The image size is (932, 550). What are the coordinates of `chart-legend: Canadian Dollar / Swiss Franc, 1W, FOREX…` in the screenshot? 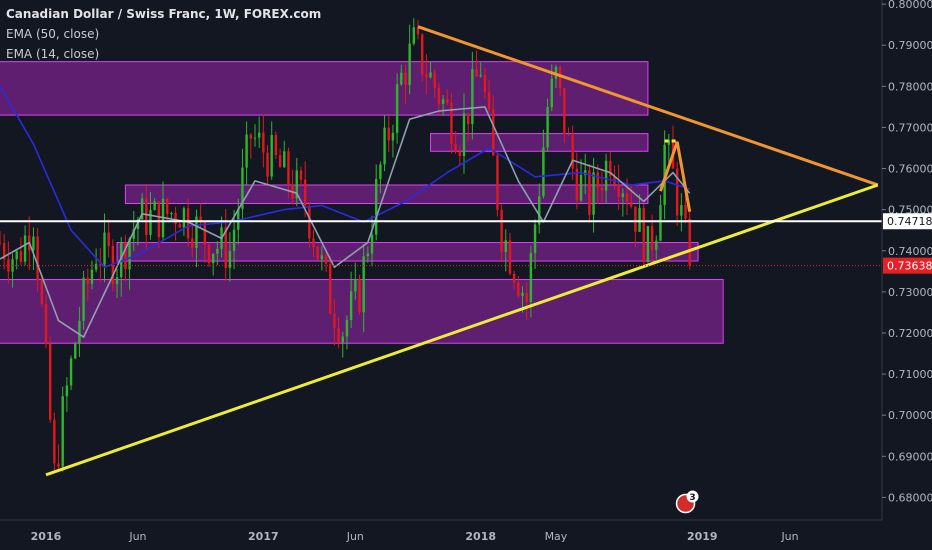 It's located at (163, 34).